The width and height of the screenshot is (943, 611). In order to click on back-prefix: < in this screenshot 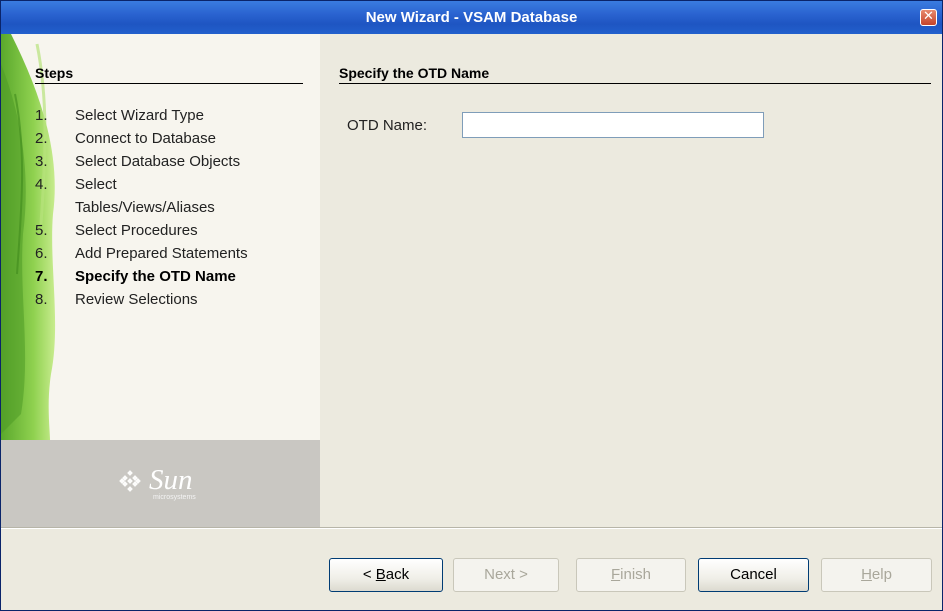, I will do `click(369, 574)`.